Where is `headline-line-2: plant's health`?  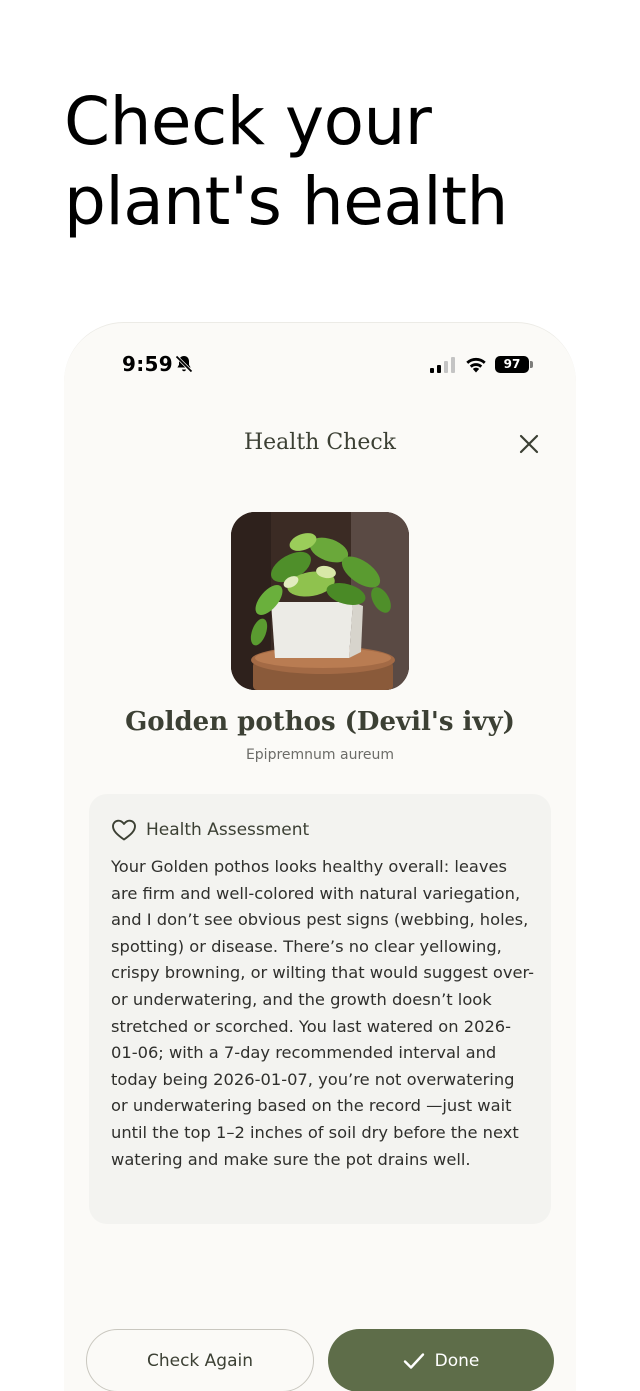
headline-line-2: plant's health is located at coordinates (286, 201).